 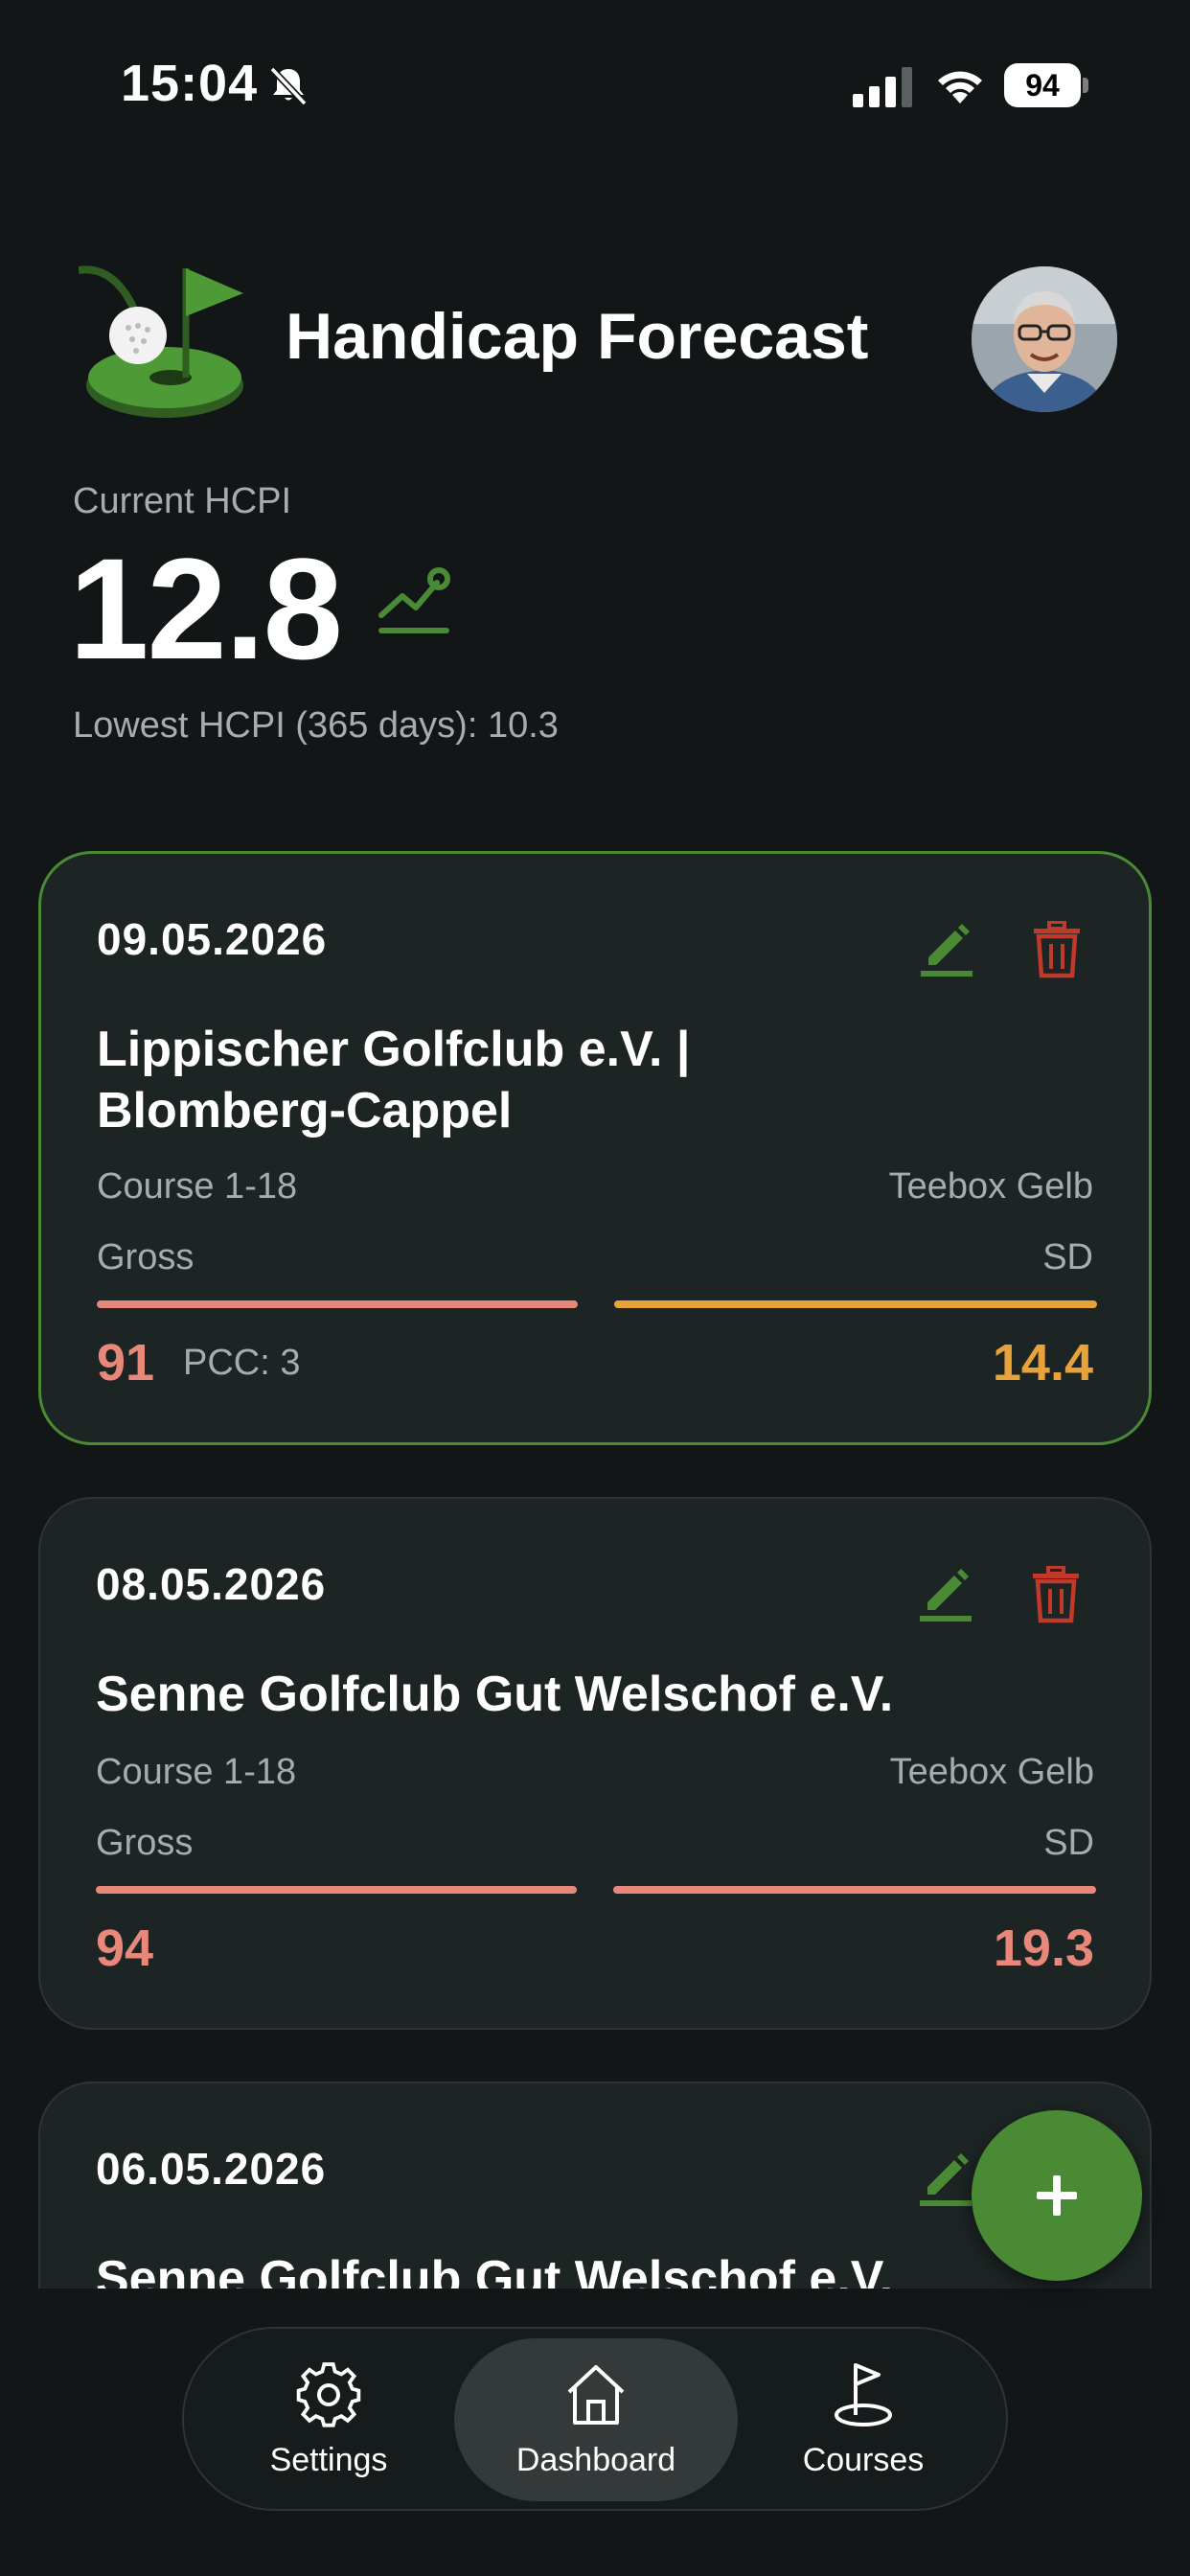 I want to click on tab-bar: Settings Dashboard Courses, so click(x=595, y=2419).